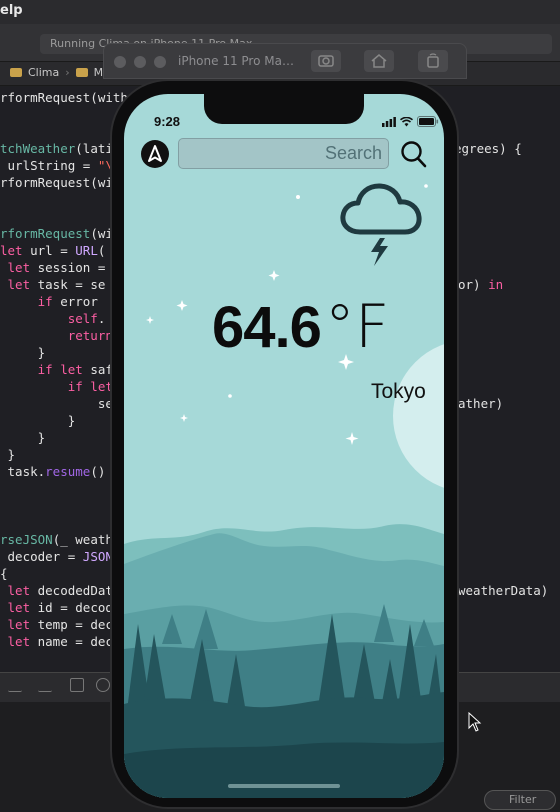 This screenshot has height=812, width=560. What do you see at coordinates (520, 800) in the screenshot?
I see `filter-input: Filter` at bounding box center [520, 800].